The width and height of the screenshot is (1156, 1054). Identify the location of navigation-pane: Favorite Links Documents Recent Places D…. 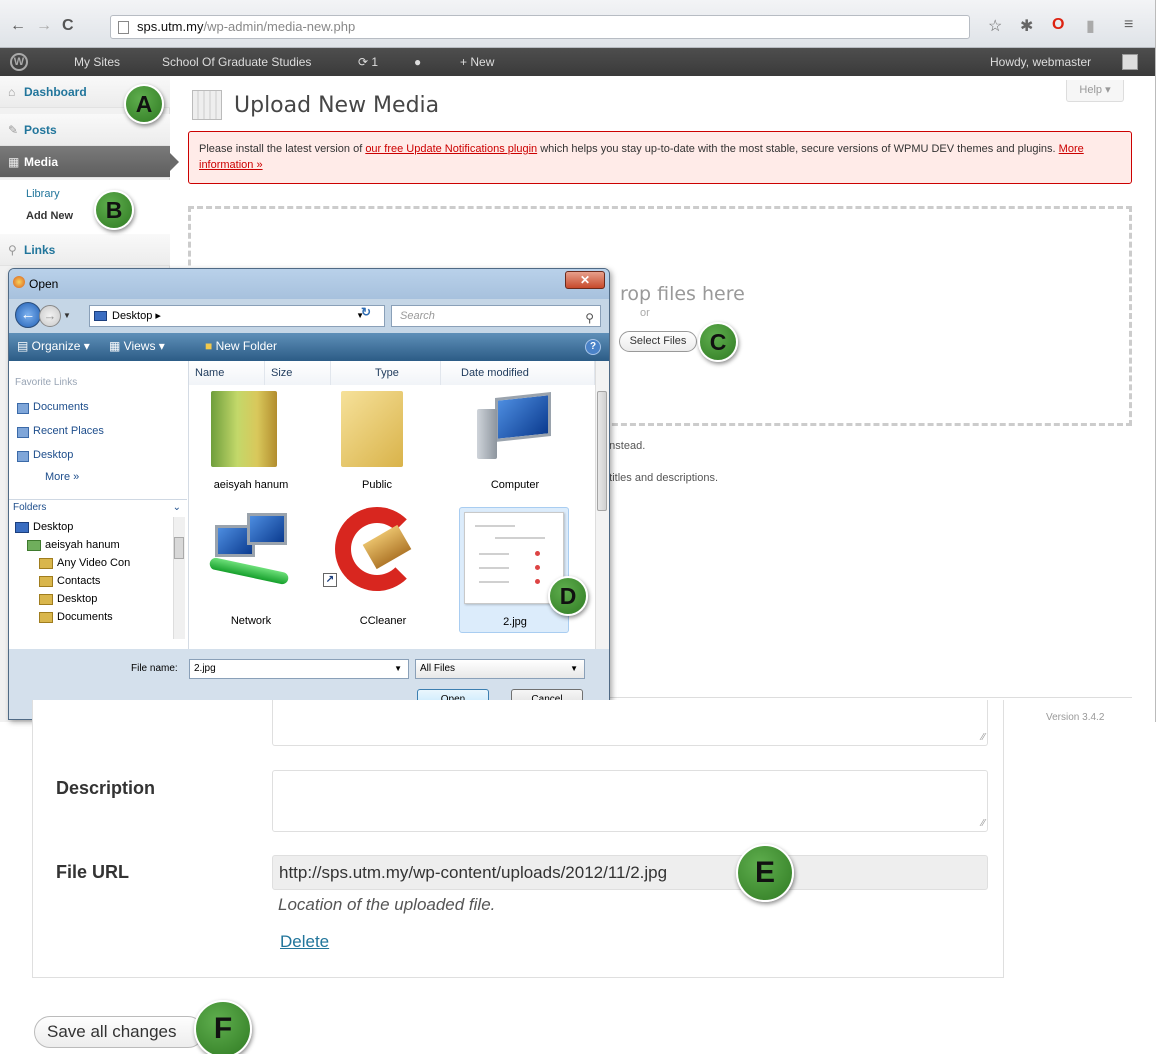
(99, 505).